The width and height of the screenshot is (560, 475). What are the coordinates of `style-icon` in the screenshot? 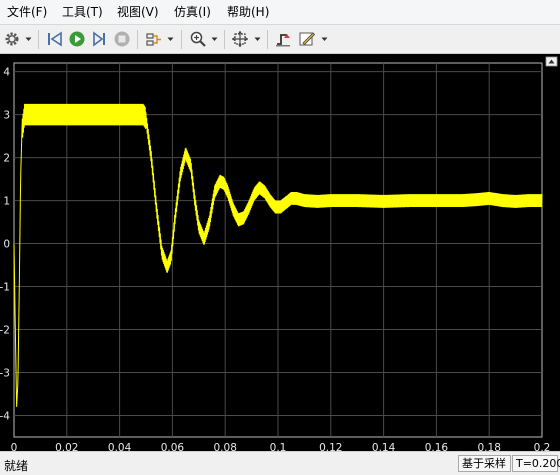 It's located at (307, 39).